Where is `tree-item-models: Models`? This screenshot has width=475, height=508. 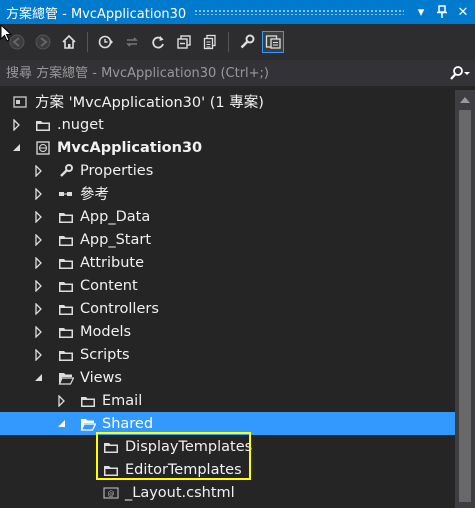 tree-item-models: Models is located at coordinates (227, 331).